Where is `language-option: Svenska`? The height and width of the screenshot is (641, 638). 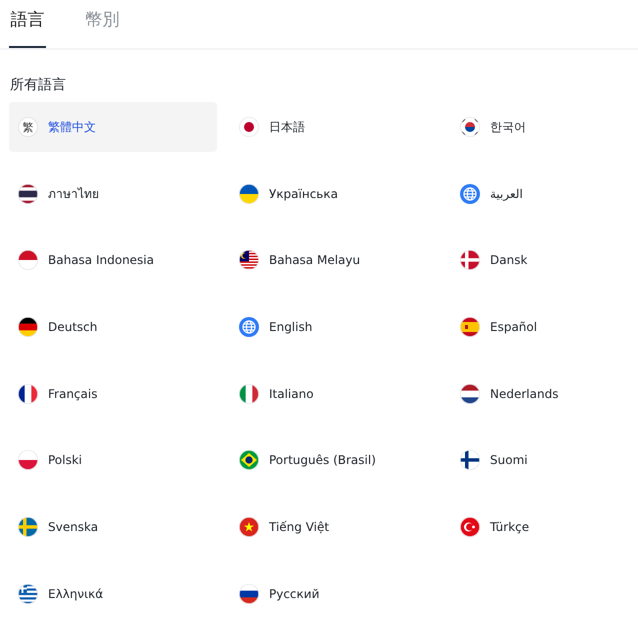
language-option: Svenska is located at coordinates (113, 527).